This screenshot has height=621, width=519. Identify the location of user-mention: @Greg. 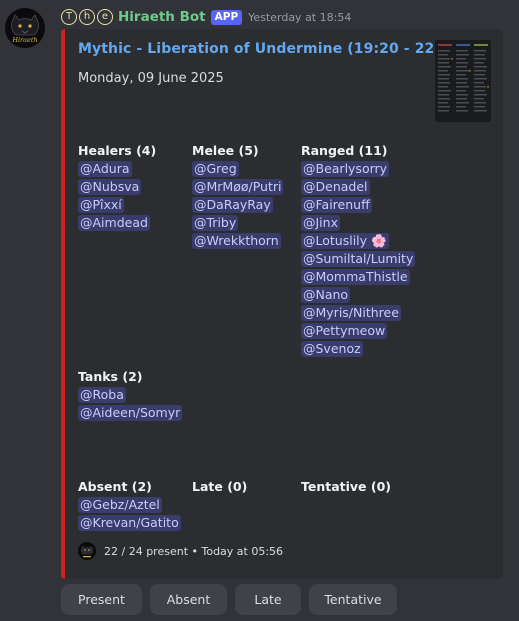
(215, 169).